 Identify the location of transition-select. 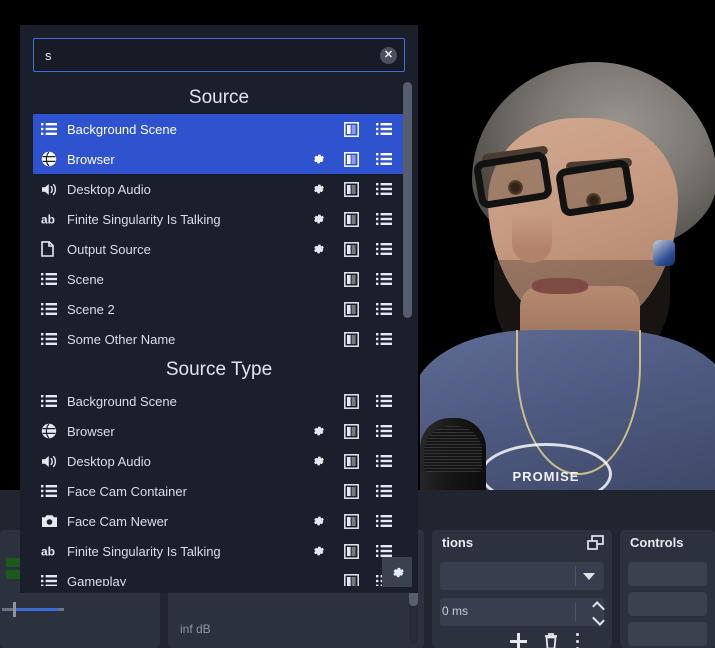
(522, 576).